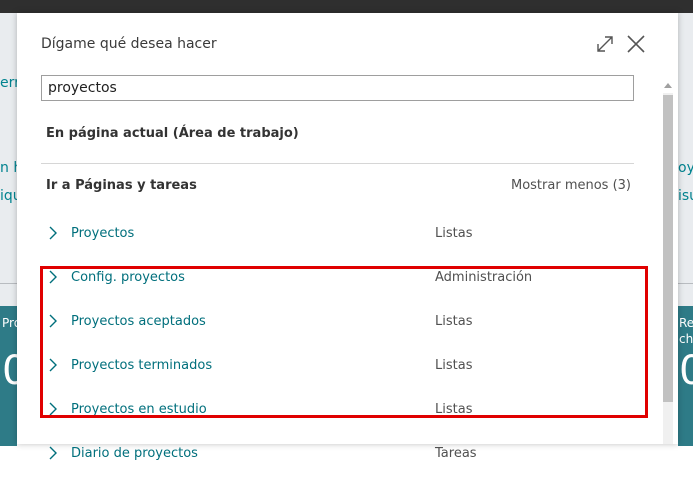 This screenshot has width=693, height=478. I want to click on result-title: Proyectos, so click(103, 233).